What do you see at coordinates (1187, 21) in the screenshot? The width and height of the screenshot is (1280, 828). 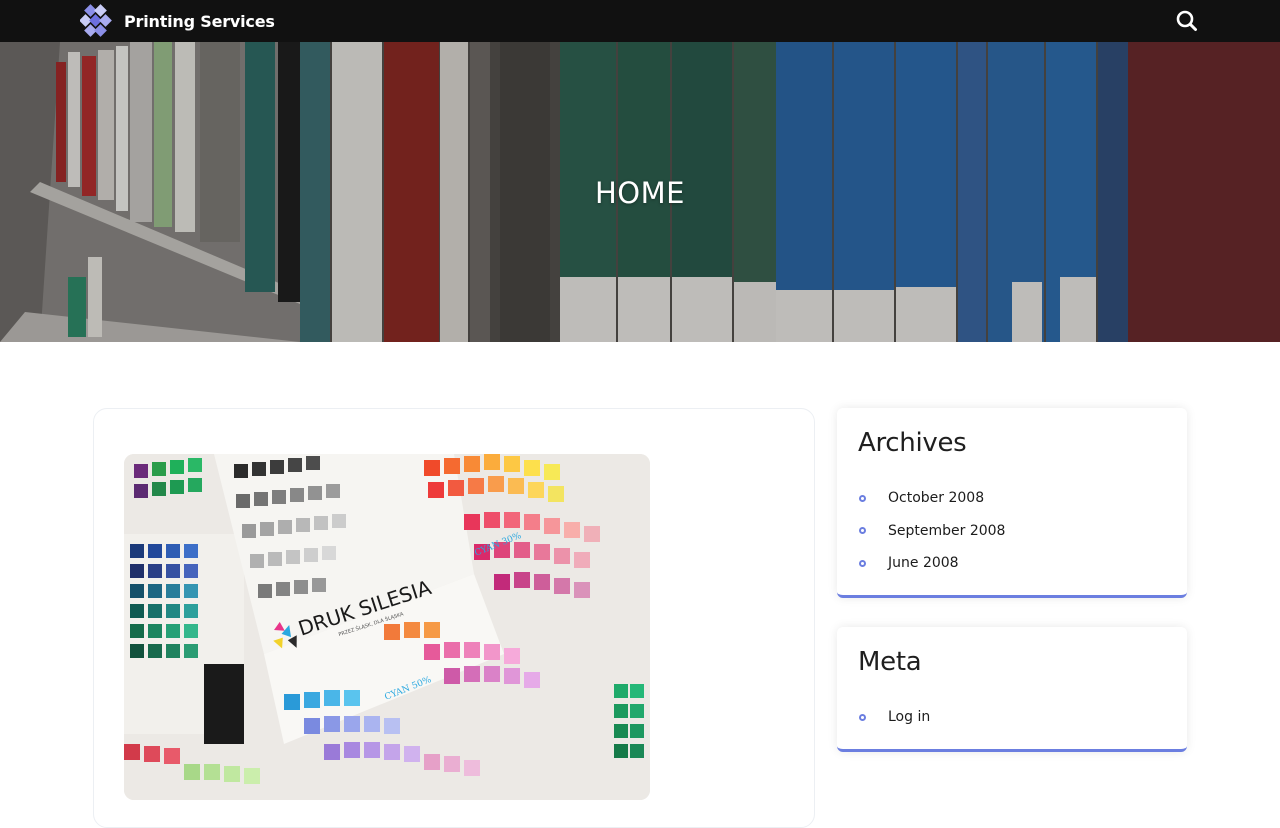 I see `search-icon` at bounding box center [1187, 21].